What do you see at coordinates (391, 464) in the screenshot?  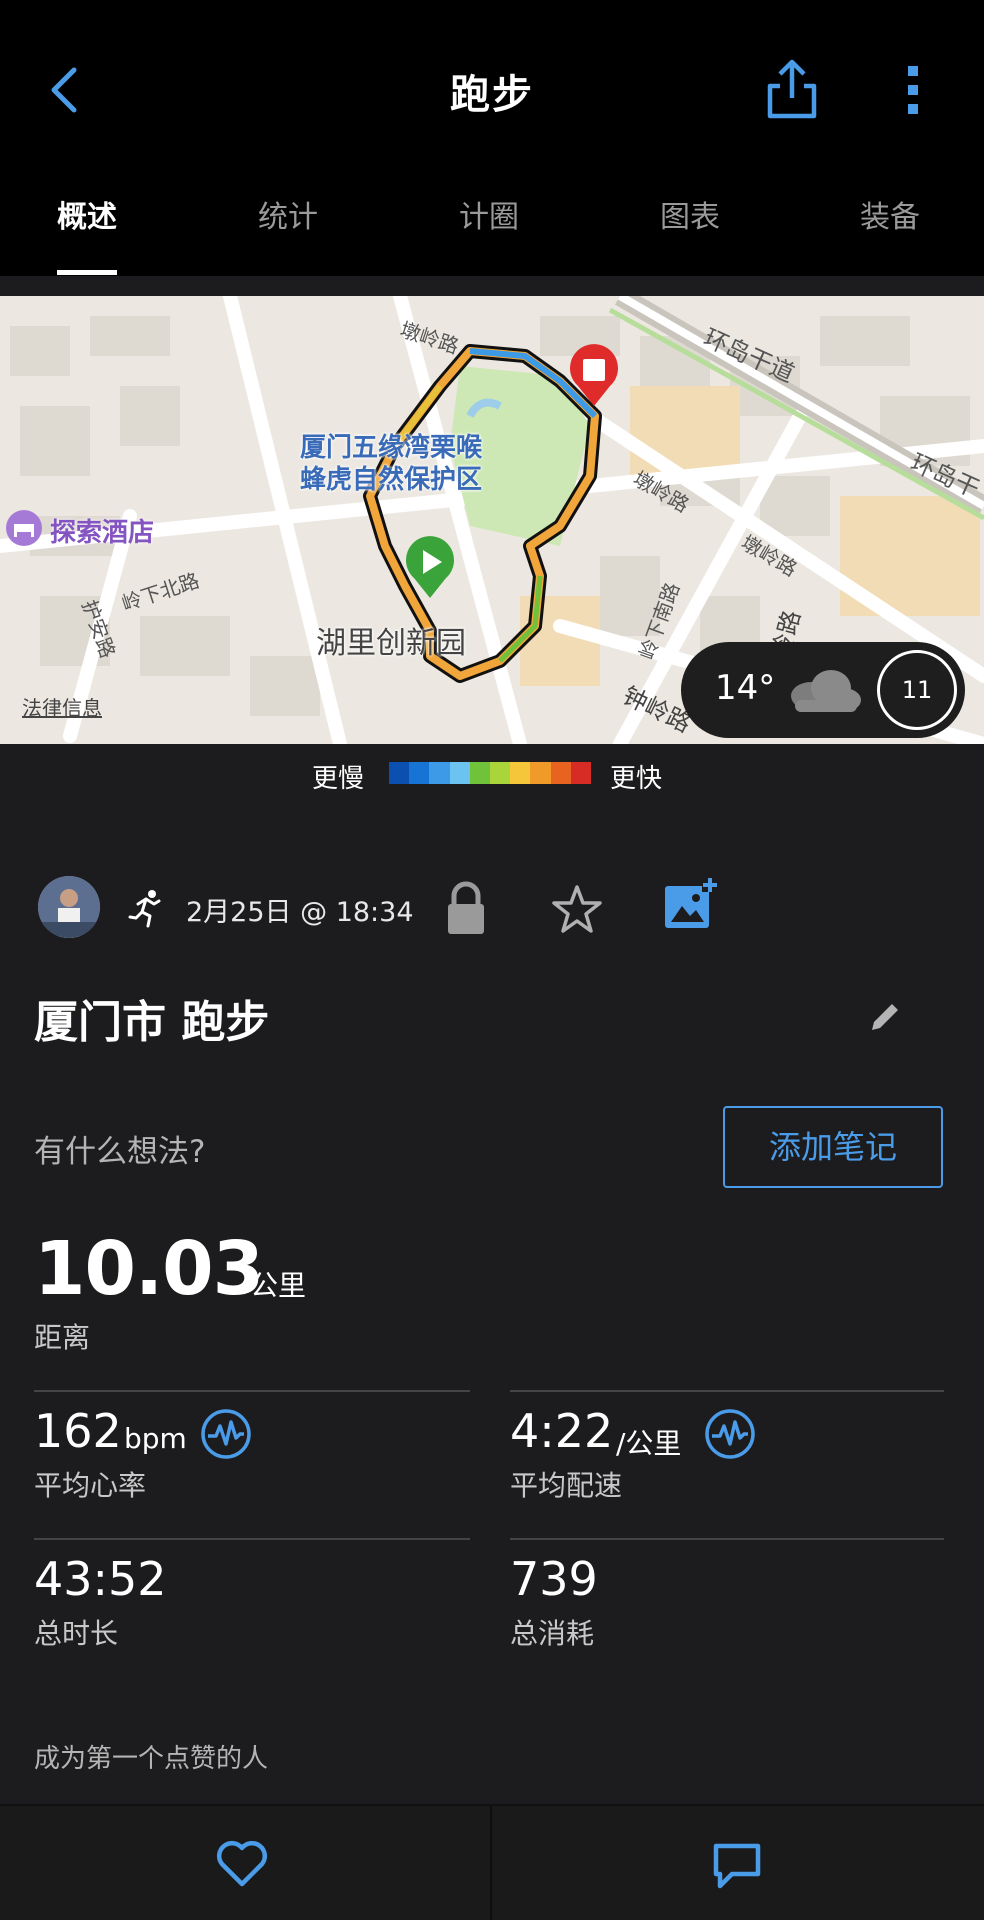 I see `park-label: 厦门五缘湾栗喉 蜂虎自然保护区` at bounding box center [391, 464].